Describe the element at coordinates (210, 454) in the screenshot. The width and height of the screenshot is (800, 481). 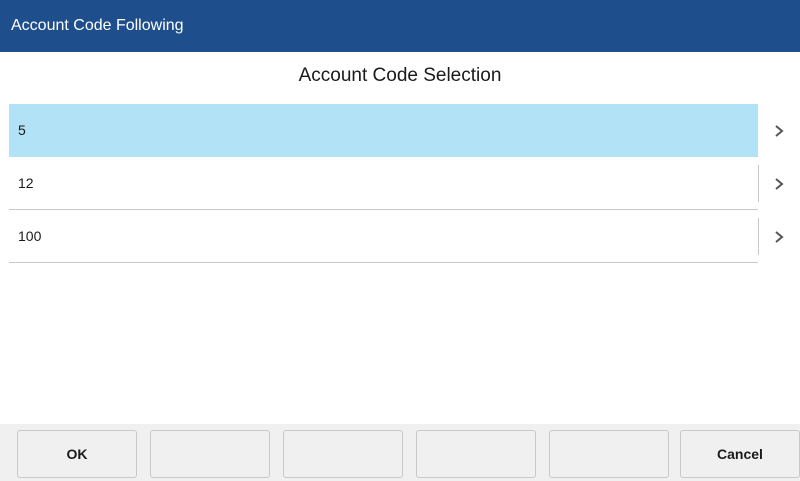
I see `softkey-2-button` at that location.